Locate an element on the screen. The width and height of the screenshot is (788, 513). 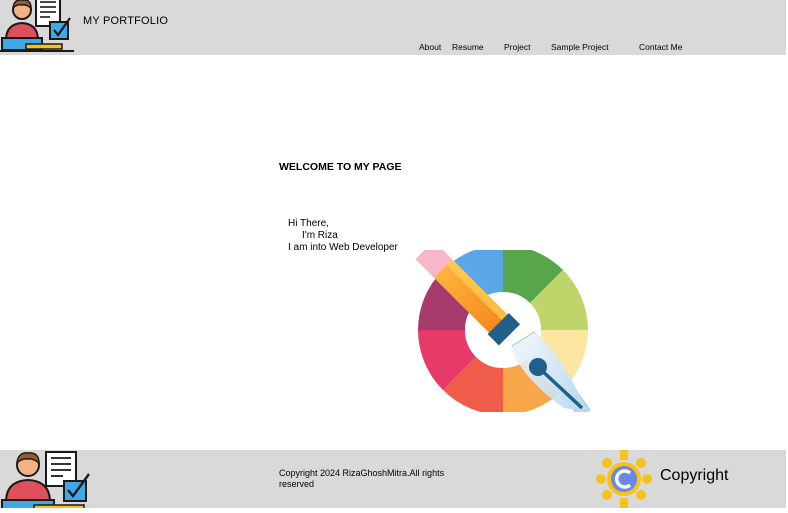
welcome-heading: WELCOME TO MY PAGE is located at coordinates (340, 167).